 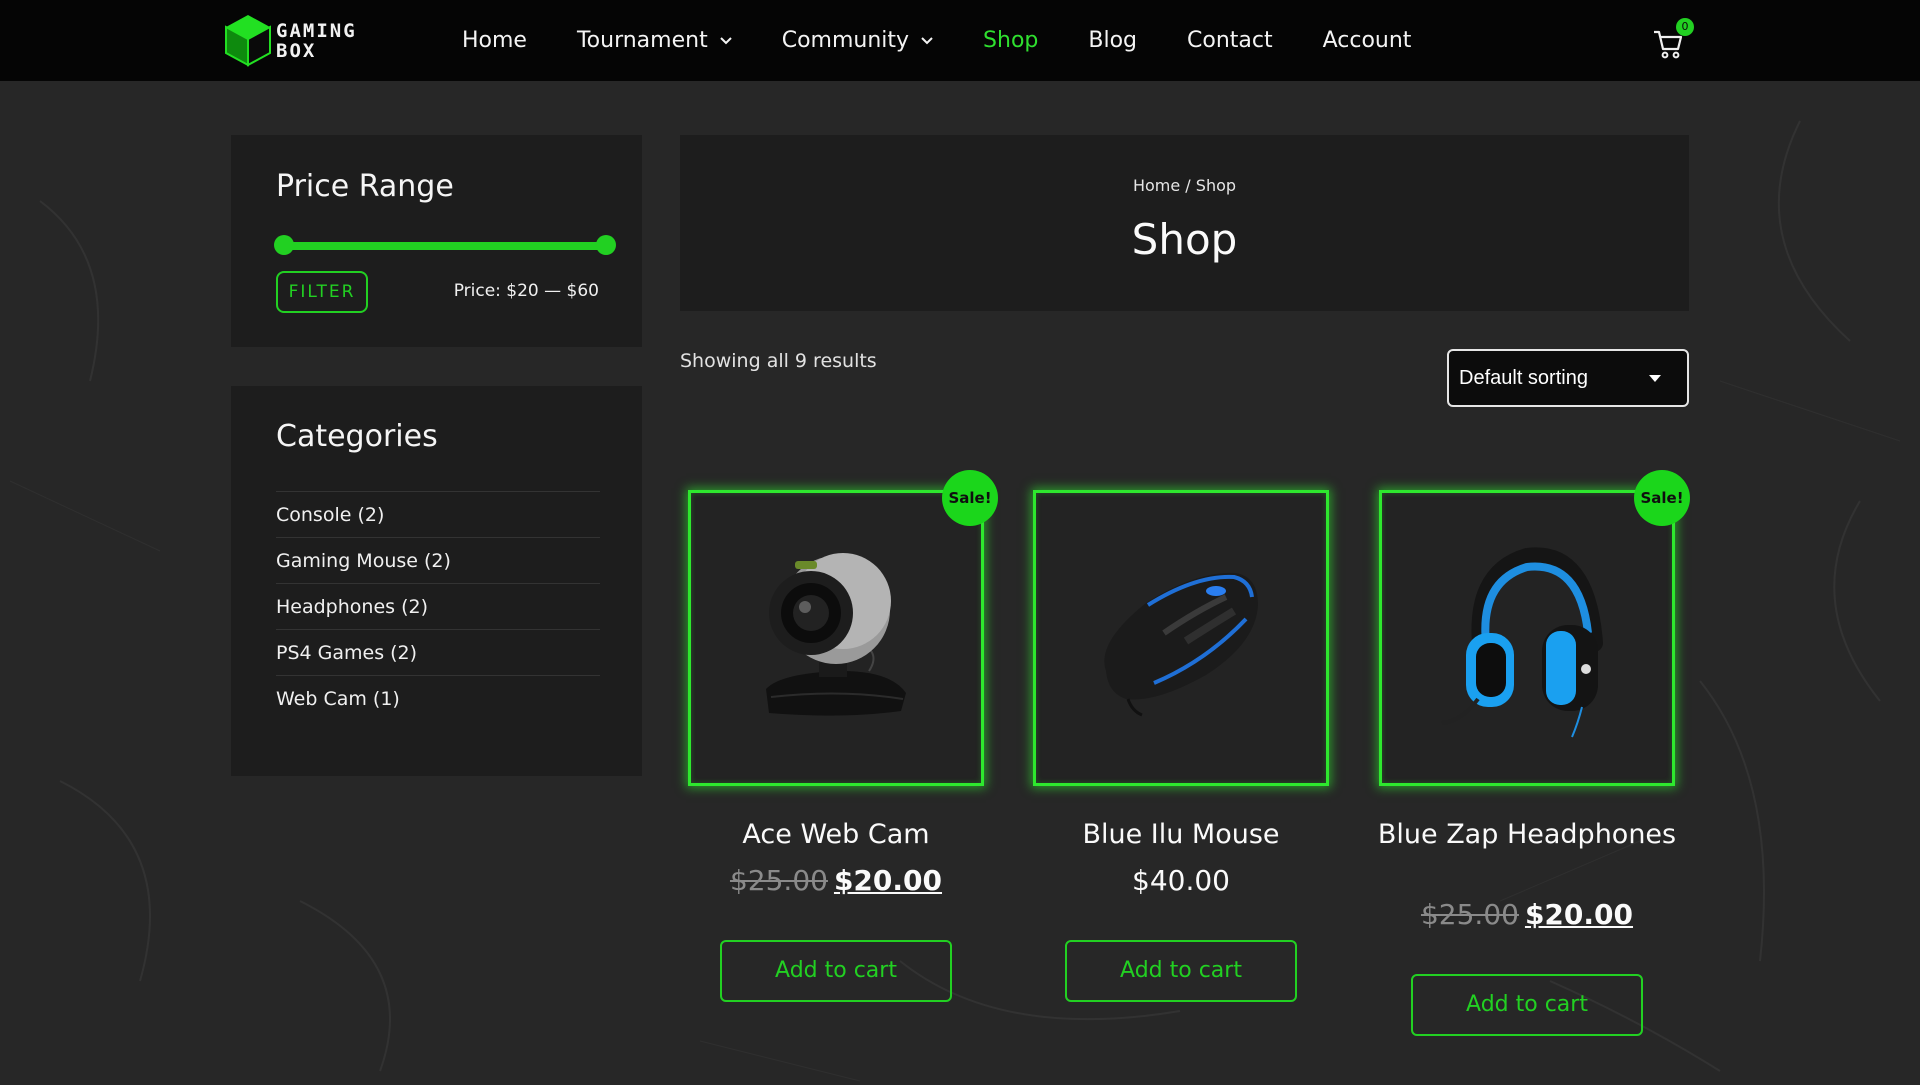 I want to click on product-title: Blue Zap Headphones, so click(x=1527, y=834).